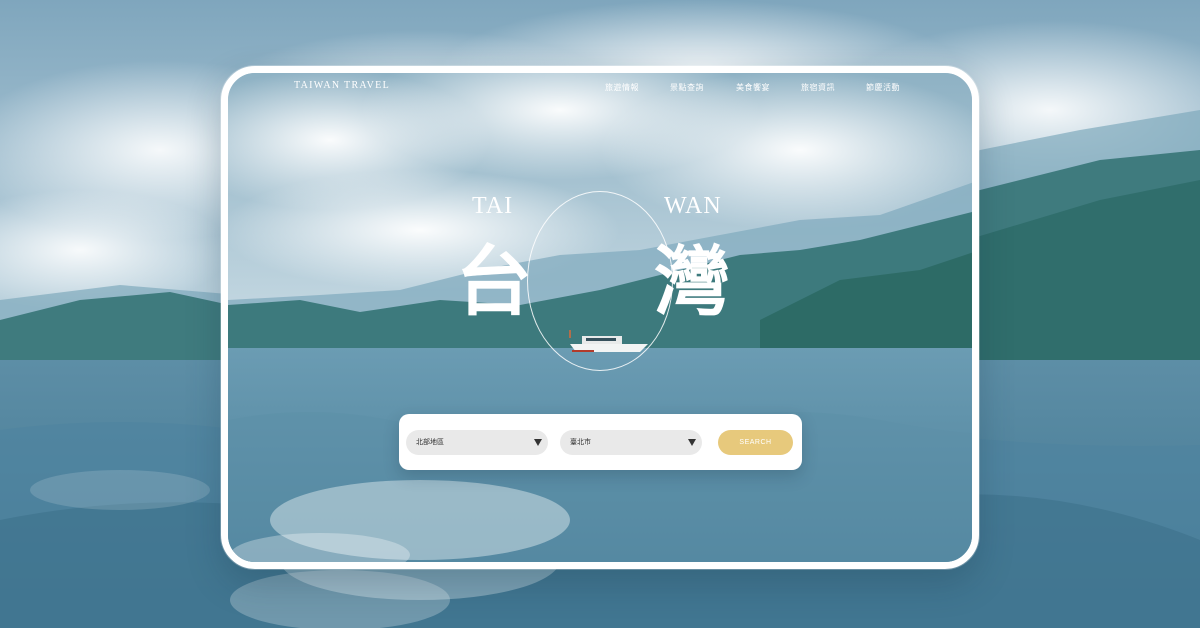 The width and height of the screenshot is (1200, 628). Describe the element at coordinates (430, 442) in the screenshot. I see `region-select-value: 北部地區` at that location.